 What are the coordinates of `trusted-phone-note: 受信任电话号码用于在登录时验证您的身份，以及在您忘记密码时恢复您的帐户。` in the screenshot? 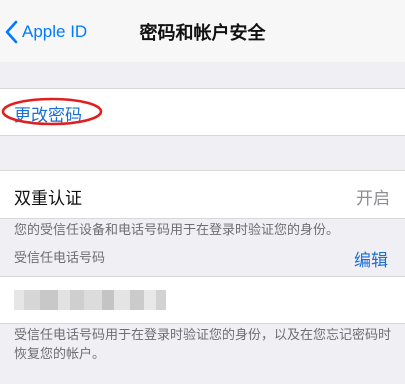 It's located at (203, 345).